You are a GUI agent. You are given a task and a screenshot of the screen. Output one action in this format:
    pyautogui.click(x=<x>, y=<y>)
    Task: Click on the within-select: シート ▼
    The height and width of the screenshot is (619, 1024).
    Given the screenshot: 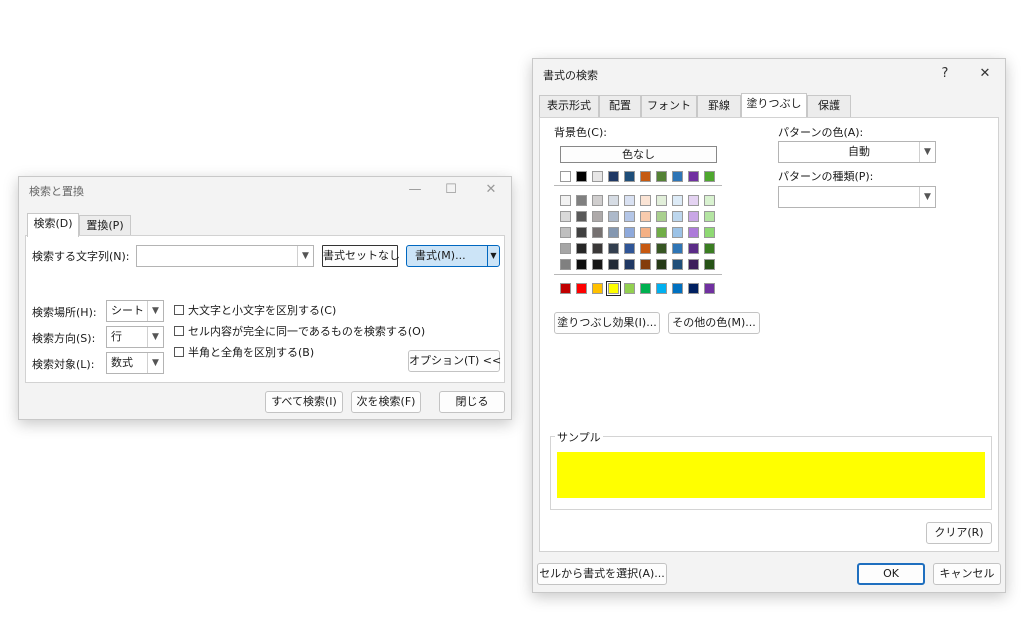 What is the action you would take?
    pyautogui.click(x=135, y=311)
    